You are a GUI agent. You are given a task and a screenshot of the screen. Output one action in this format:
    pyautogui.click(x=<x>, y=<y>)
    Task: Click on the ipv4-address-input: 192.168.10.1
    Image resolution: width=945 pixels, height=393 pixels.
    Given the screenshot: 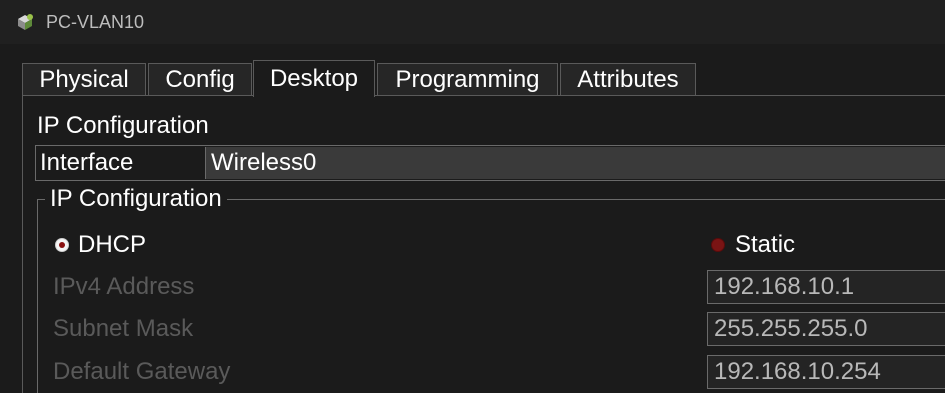 What is the action you would take?
    pyautogui.click(x=826, y=287)
    